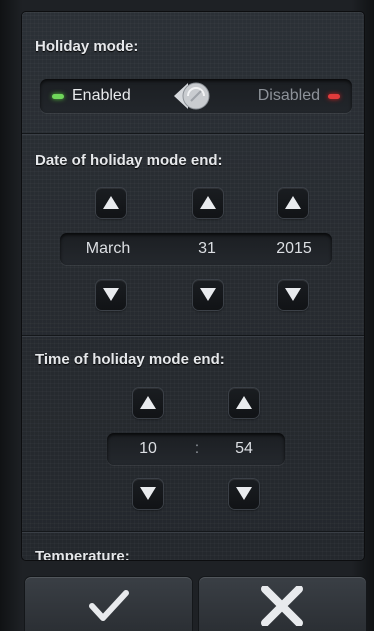 The height and width of the screenshot is (631, 374). I want to click on confirm-button, so click(108, 604).